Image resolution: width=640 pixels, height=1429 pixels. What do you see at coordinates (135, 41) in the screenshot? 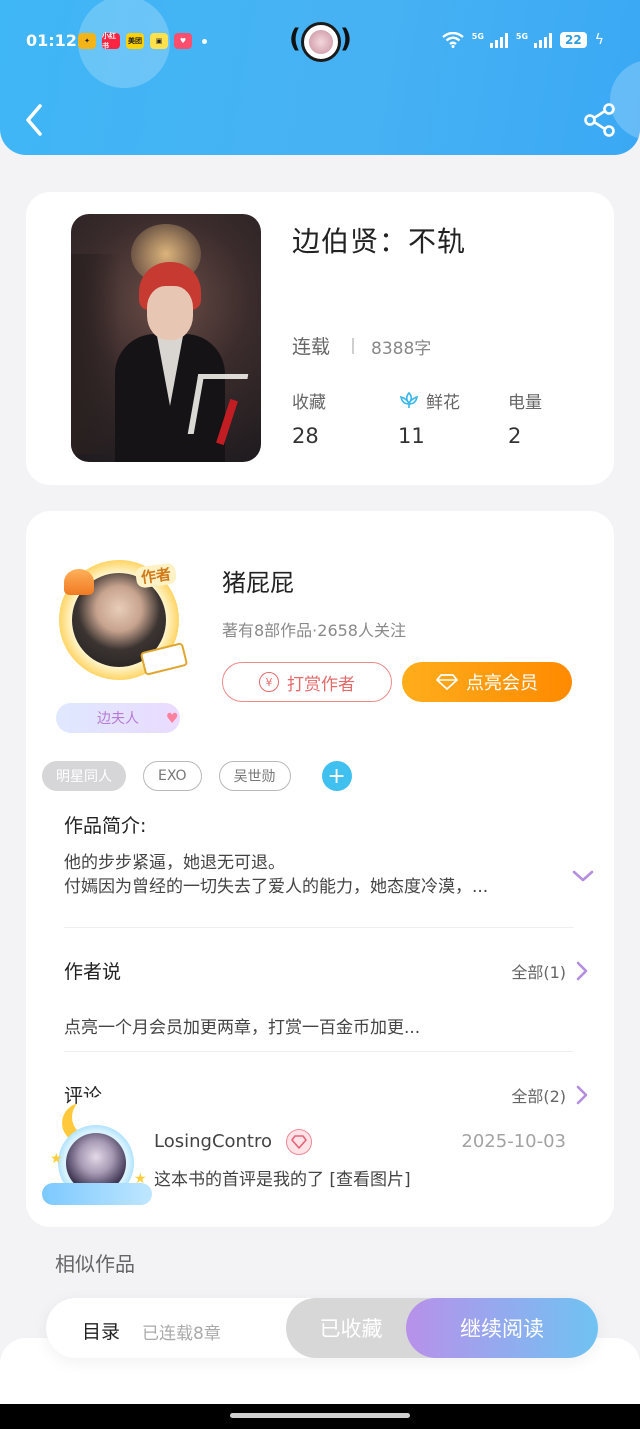
I see `meituan-icon: 美团` at bounding box center [135, 41].